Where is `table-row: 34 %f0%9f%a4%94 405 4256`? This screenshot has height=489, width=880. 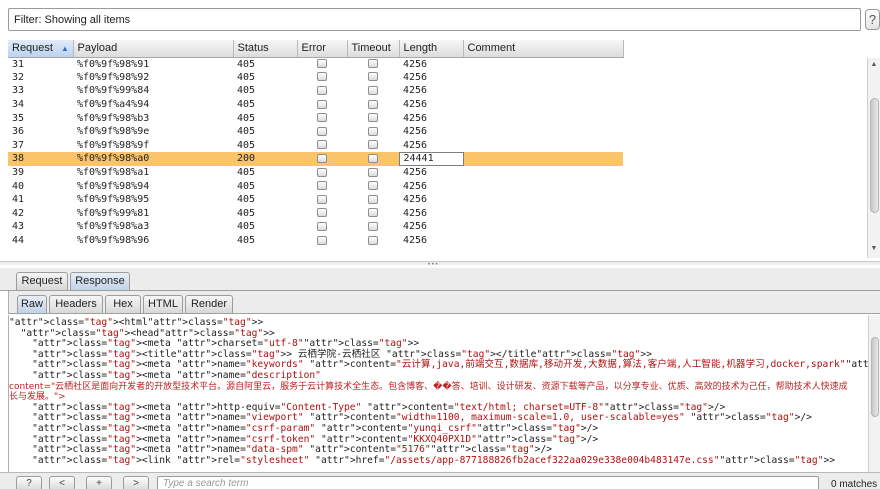 table-row: 34 %f0%9f%a4%94 405 4256 is located at coordinates (315, 105).